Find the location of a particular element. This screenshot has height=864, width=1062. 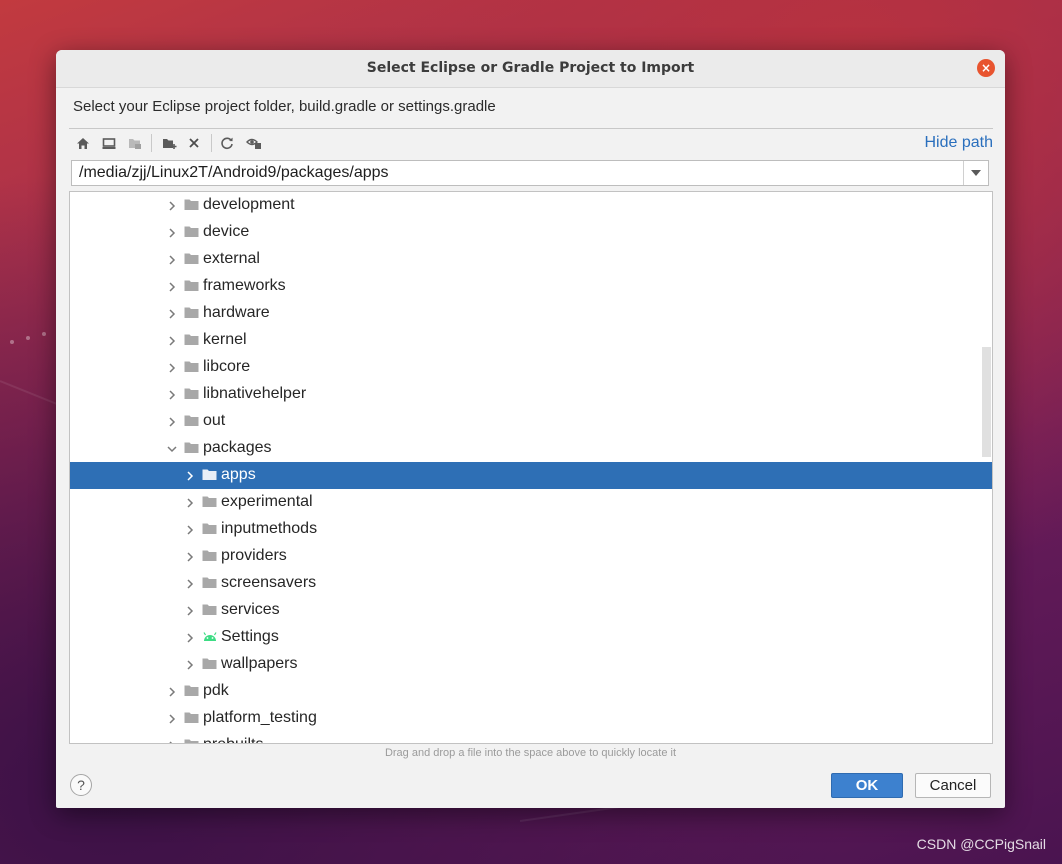

new-folder-icon is located at coordinates (169, 143).